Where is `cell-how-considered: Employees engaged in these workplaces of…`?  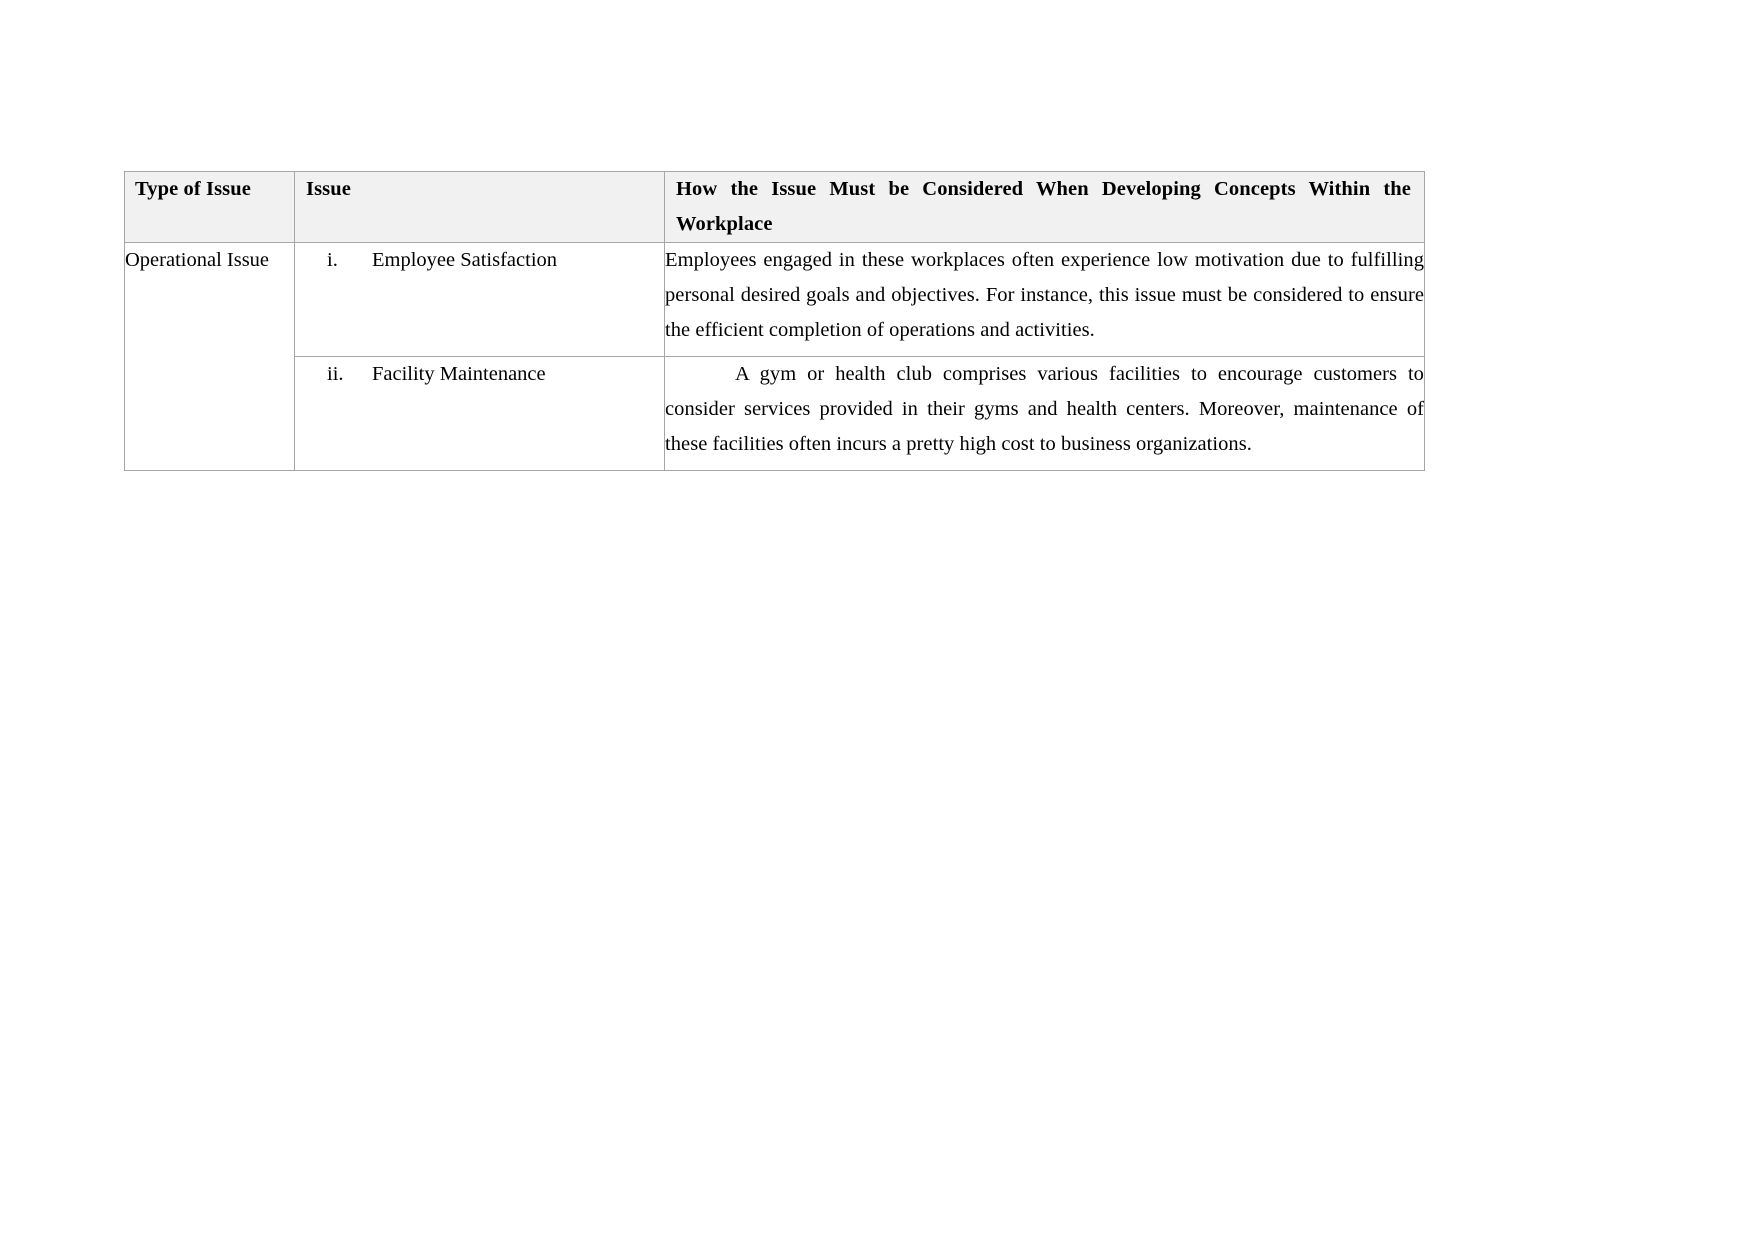
cell-how-considered: Employees engaged in these workplaces of… is located at coordinates (1044, 299).